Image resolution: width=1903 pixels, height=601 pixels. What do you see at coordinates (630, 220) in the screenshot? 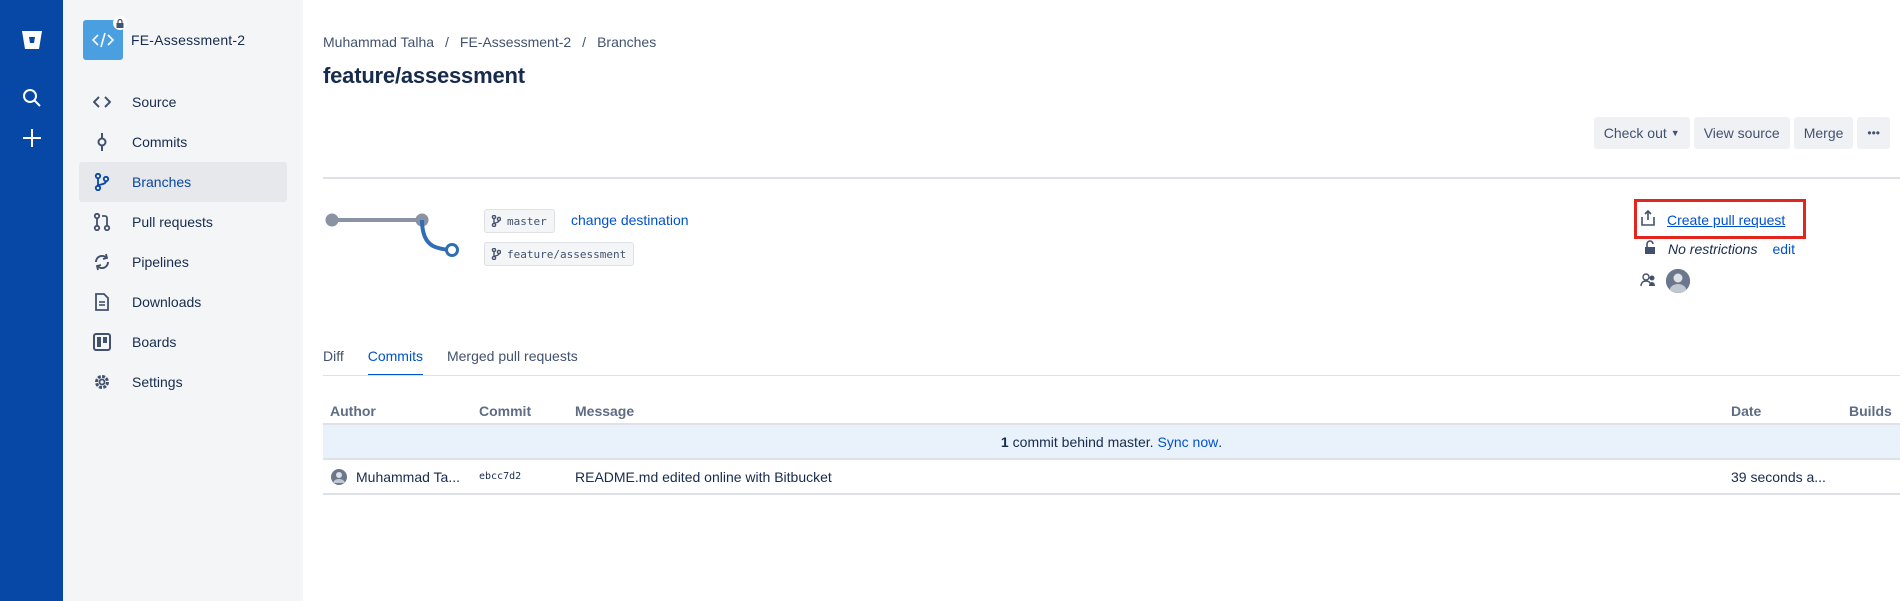
I see `change-destination-link: change destination` at bounding box center [630, 220].